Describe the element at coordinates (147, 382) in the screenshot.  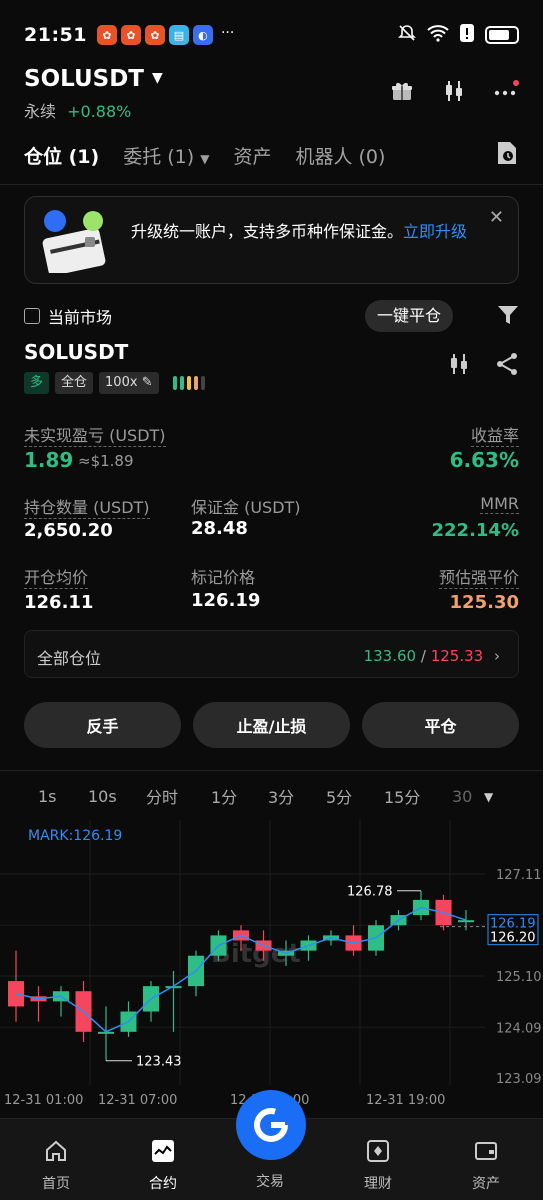
I see `edit-icon: ✎` at that location.